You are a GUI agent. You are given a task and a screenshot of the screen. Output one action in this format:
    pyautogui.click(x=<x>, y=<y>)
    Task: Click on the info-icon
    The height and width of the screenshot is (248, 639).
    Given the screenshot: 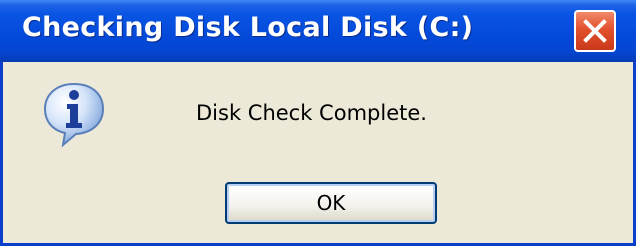 What is the action you would take?
    pyautogui.click(x=74, y=115)
    